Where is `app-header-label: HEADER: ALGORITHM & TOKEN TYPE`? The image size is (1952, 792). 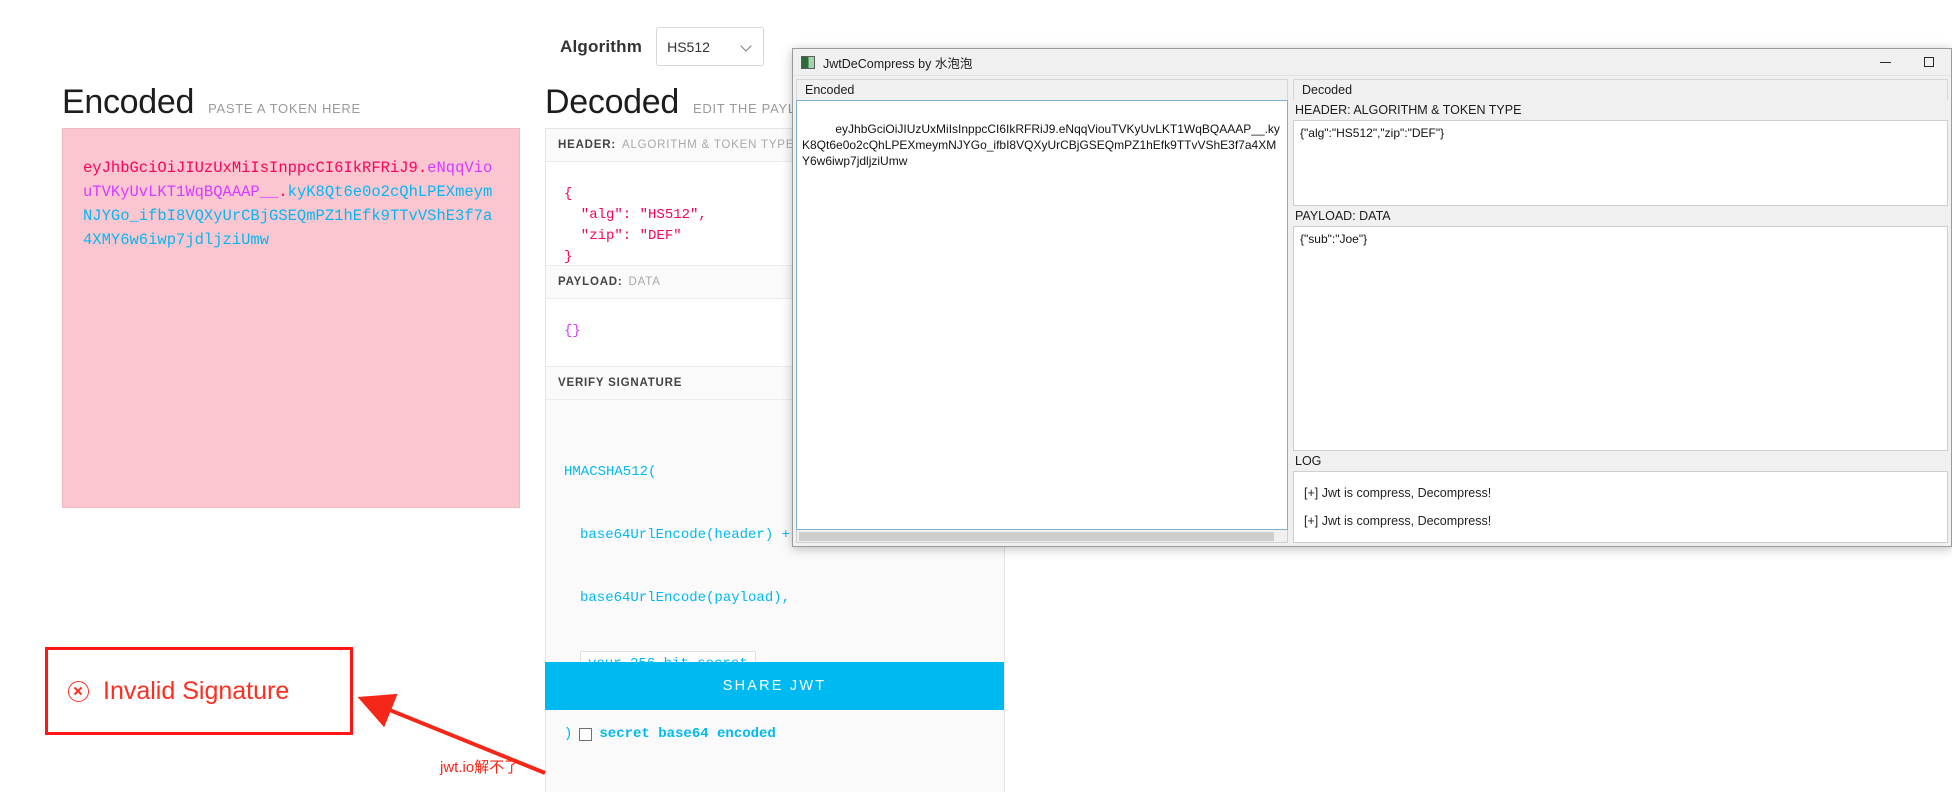 app-header-label: HEADER: ALGORITHM & TOKEN TYPE is located at coordinates (1408, 110).